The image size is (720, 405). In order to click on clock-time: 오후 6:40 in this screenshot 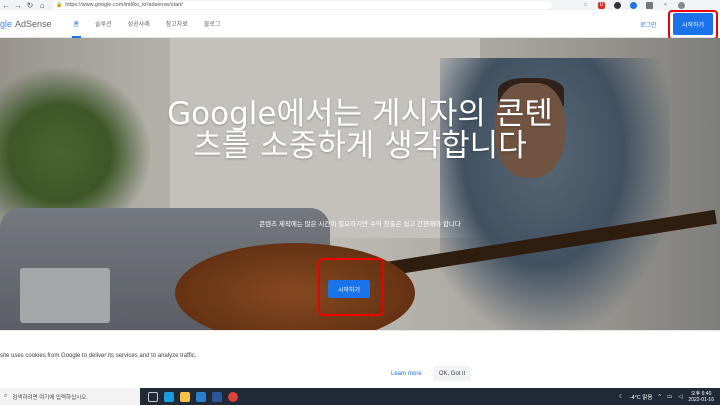, I will do `click(701, 393)`.